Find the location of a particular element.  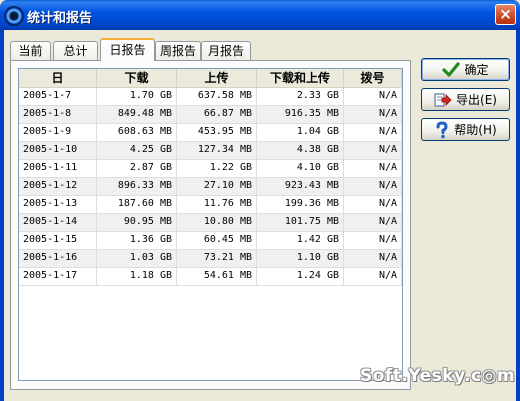

column-header-download: 下载 is located at coordinates (137, 78).